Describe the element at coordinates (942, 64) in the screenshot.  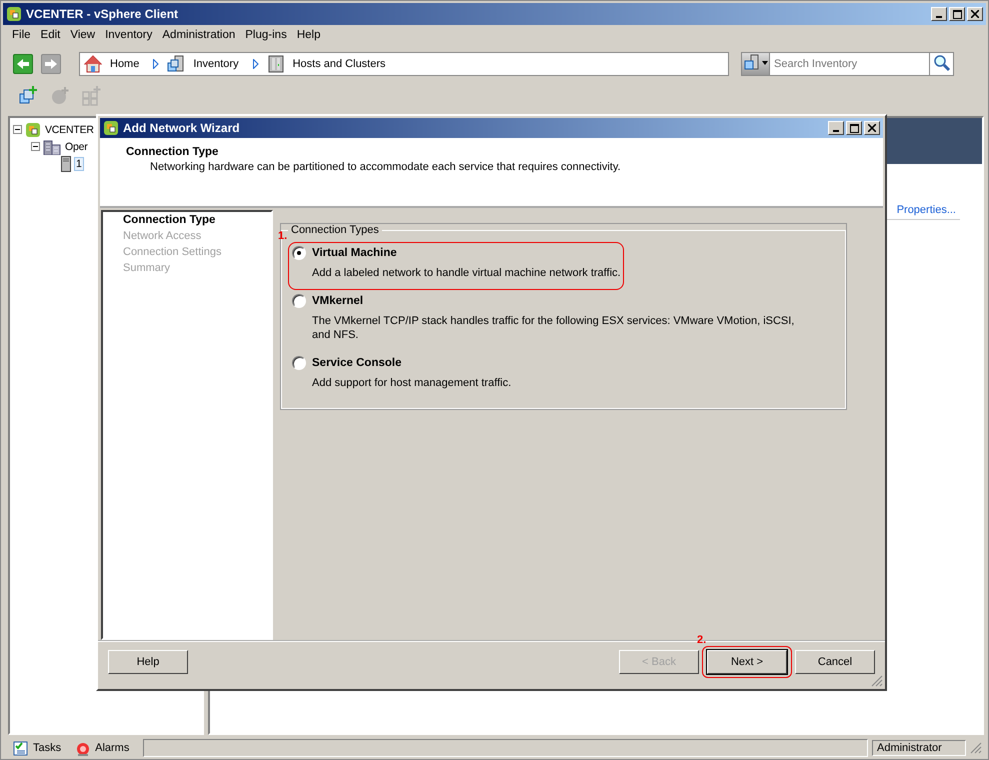
I see `search-button` at that location.